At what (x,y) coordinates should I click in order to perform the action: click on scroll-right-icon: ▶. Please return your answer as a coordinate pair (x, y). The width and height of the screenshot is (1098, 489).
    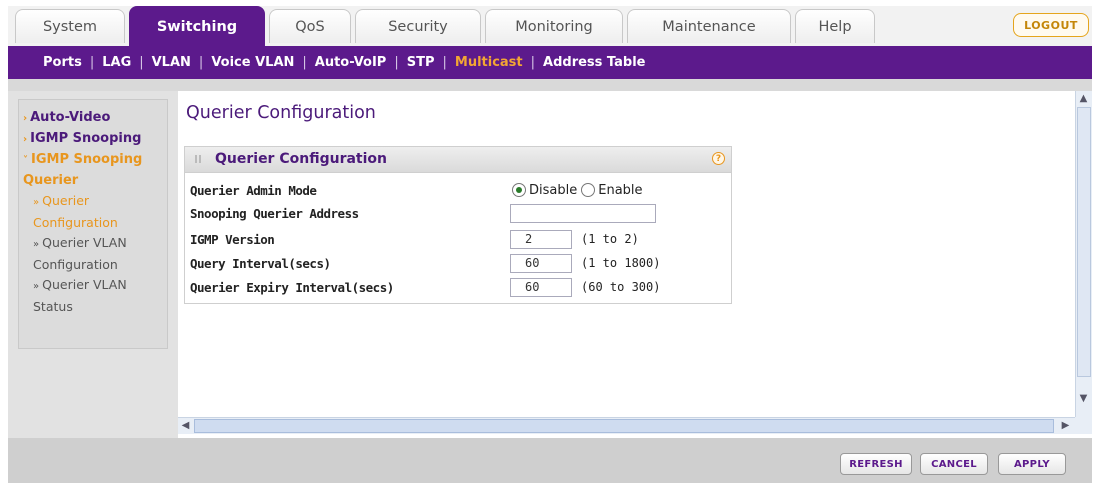
    Looking at the image, I should click on (1065, 425).